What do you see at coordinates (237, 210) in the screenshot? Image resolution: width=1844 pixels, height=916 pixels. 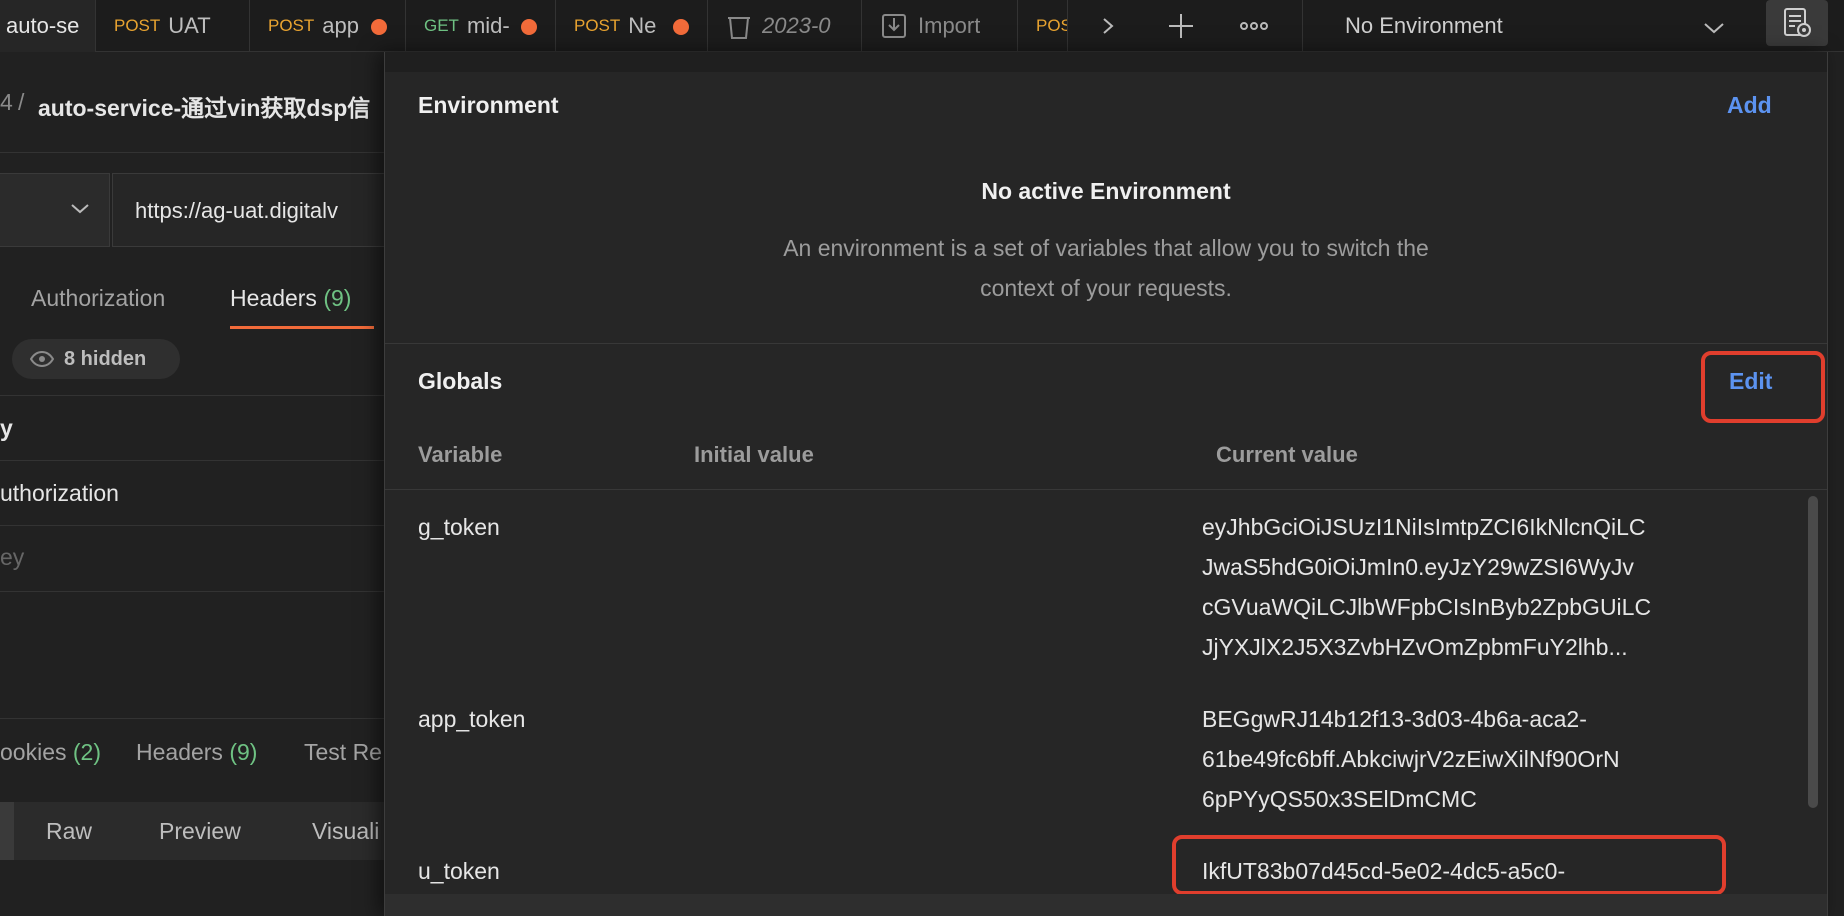 I see `url-text: https://ag-uat.digitalv` at bounding box center [237, 210].